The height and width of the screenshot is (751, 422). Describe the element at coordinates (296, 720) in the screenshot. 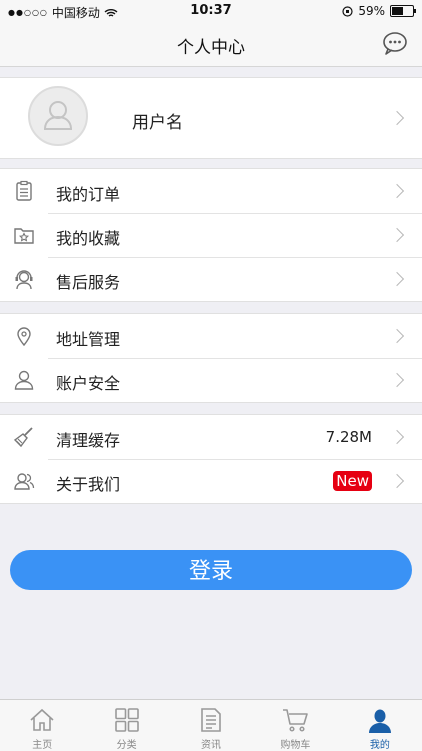

I see `cart-icon` at that location.